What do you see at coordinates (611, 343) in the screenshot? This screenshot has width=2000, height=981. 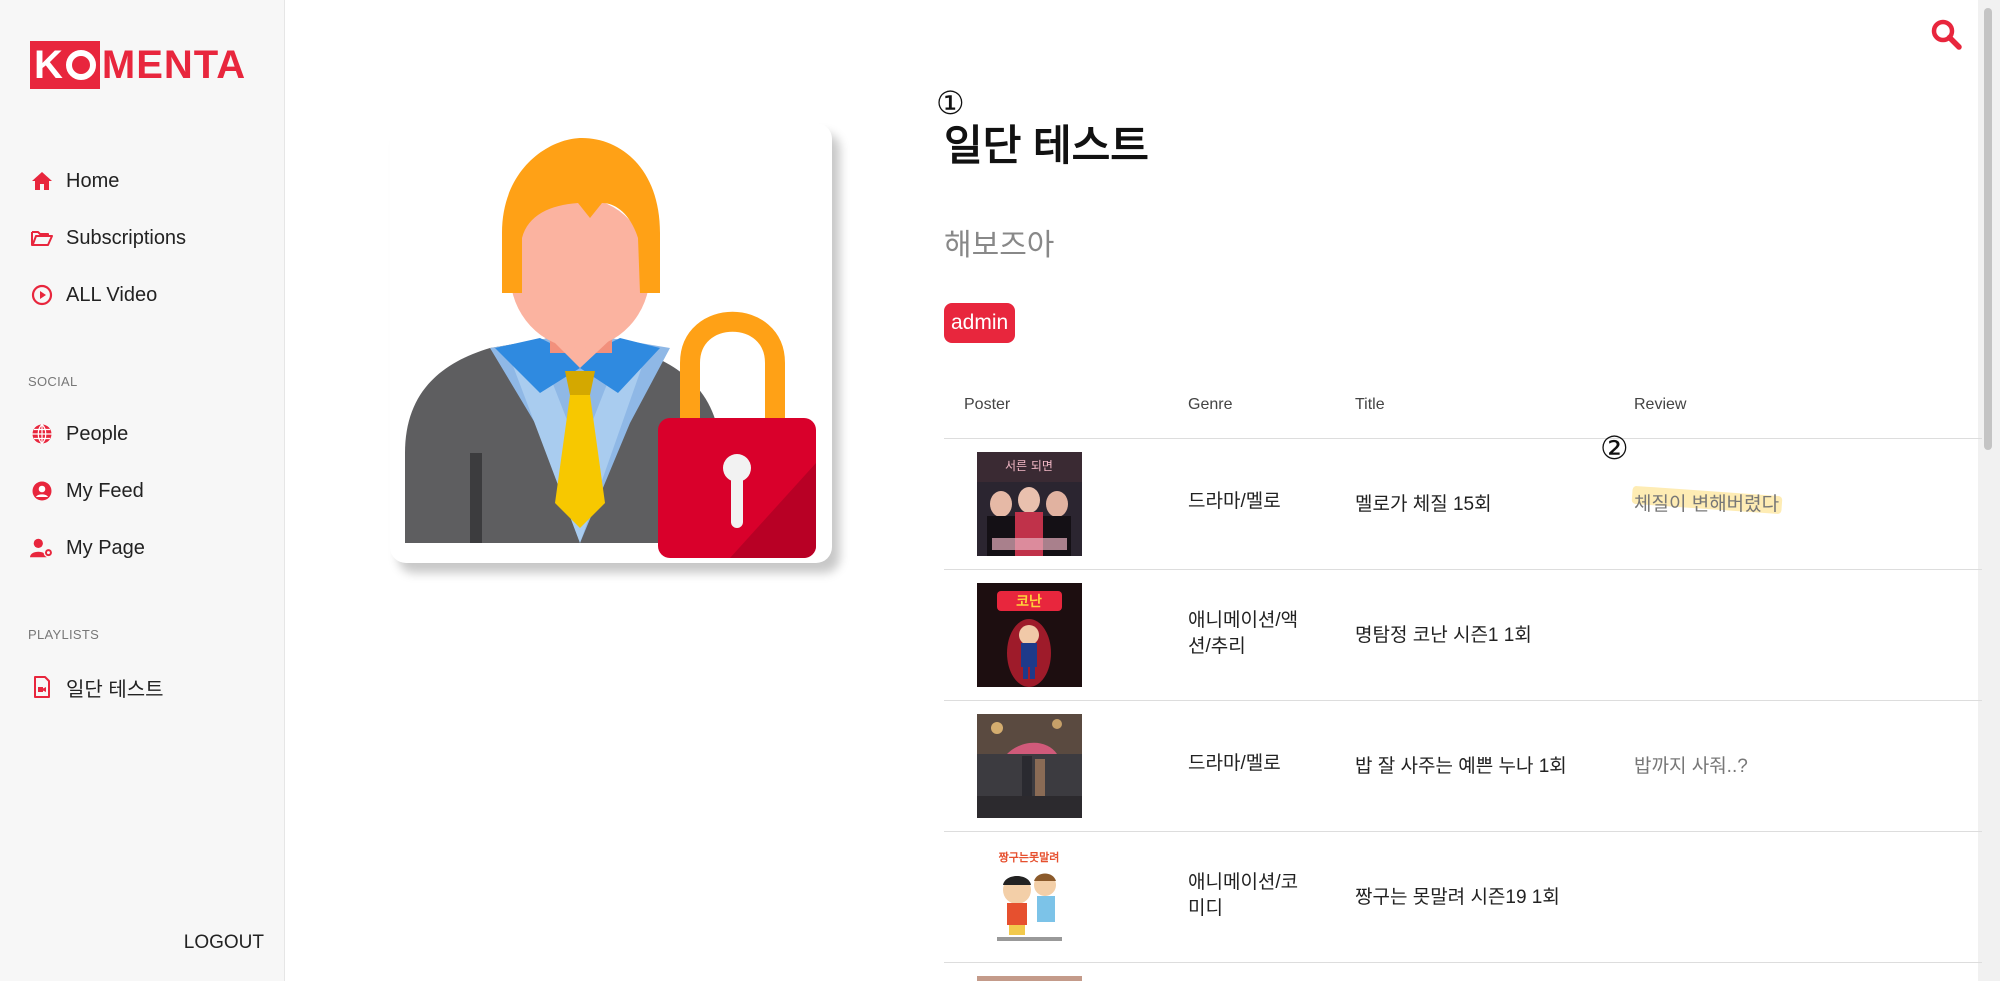 I see `playlist-cover-image` at bounding box center [611, 343].